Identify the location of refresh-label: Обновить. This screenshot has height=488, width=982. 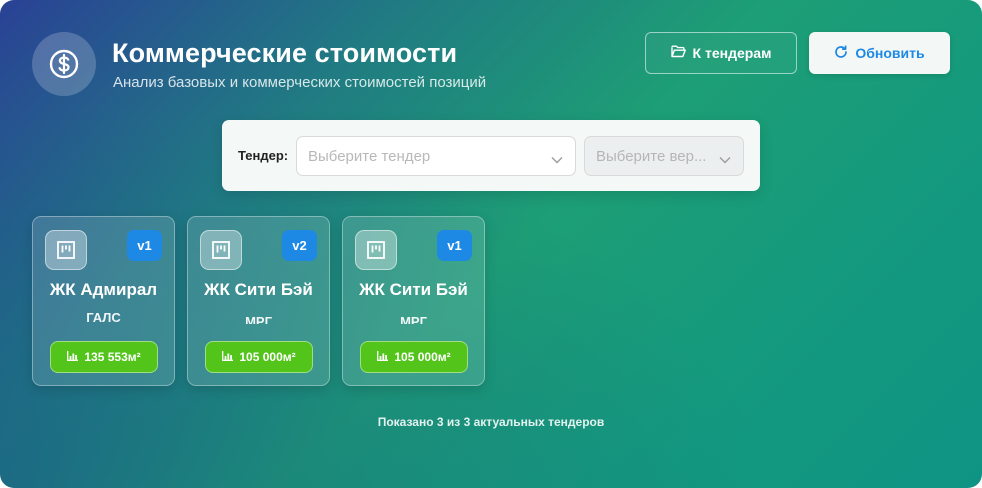
(890, 53).